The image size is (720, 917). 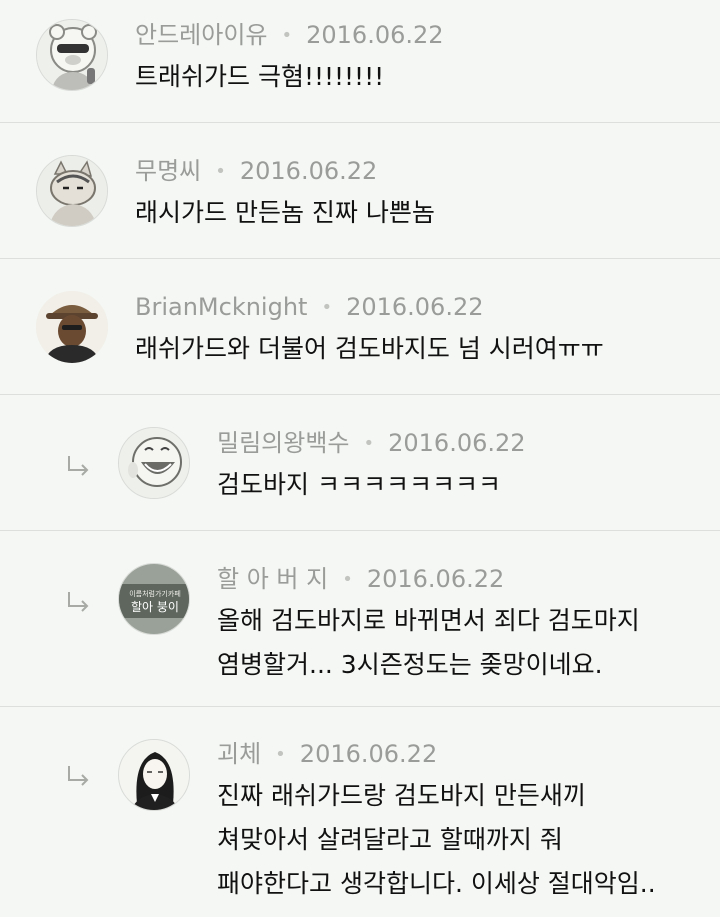 What do you see at coordinates (285, 212) in the screenshot?
I see `comment-text: 래시가드 만든놈 진짜 나쁜놈` at bounding box center [285, 212].